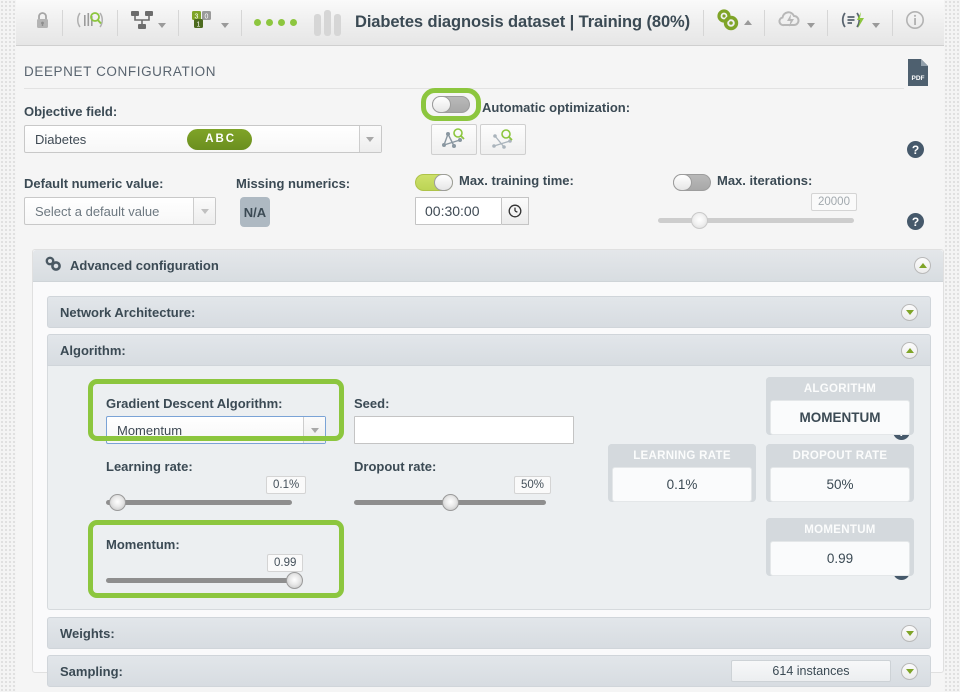  I want to click on signal-search-button, so click(90, 23).